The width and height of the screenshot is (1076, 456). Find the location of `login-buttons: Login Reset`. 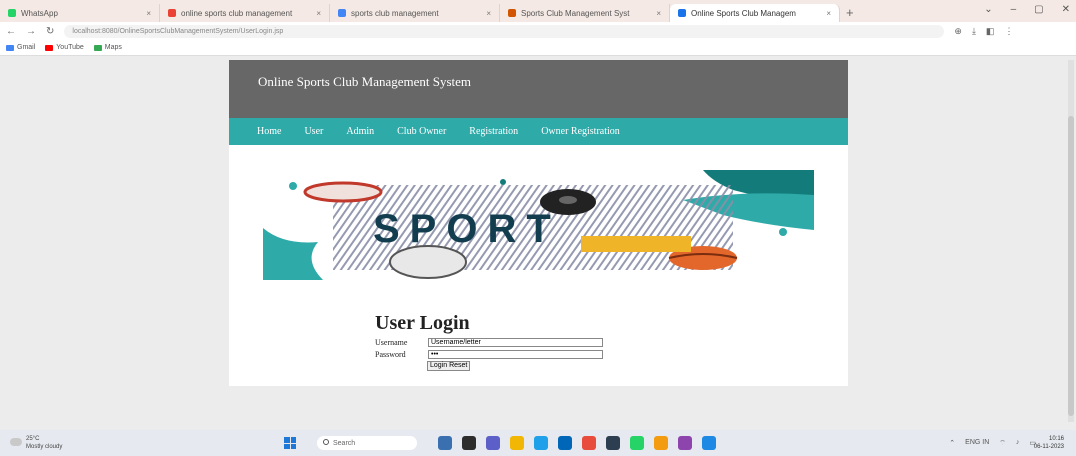

login-buttons: Login Reset is located at coordinates (505, 366).